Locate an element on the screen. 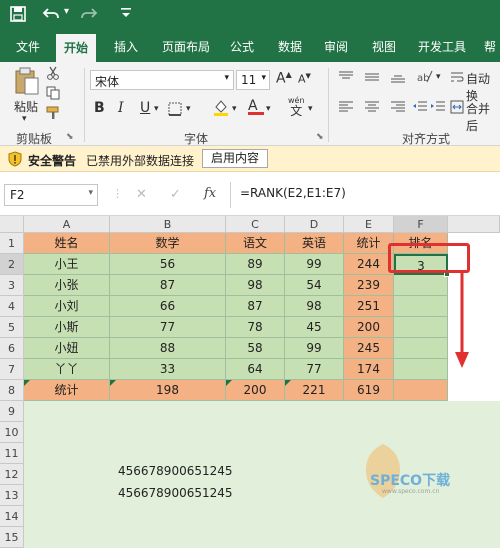 This screenshot has height=548, width=500. tab-review: 审阅 is located at coordinates (336, 46).